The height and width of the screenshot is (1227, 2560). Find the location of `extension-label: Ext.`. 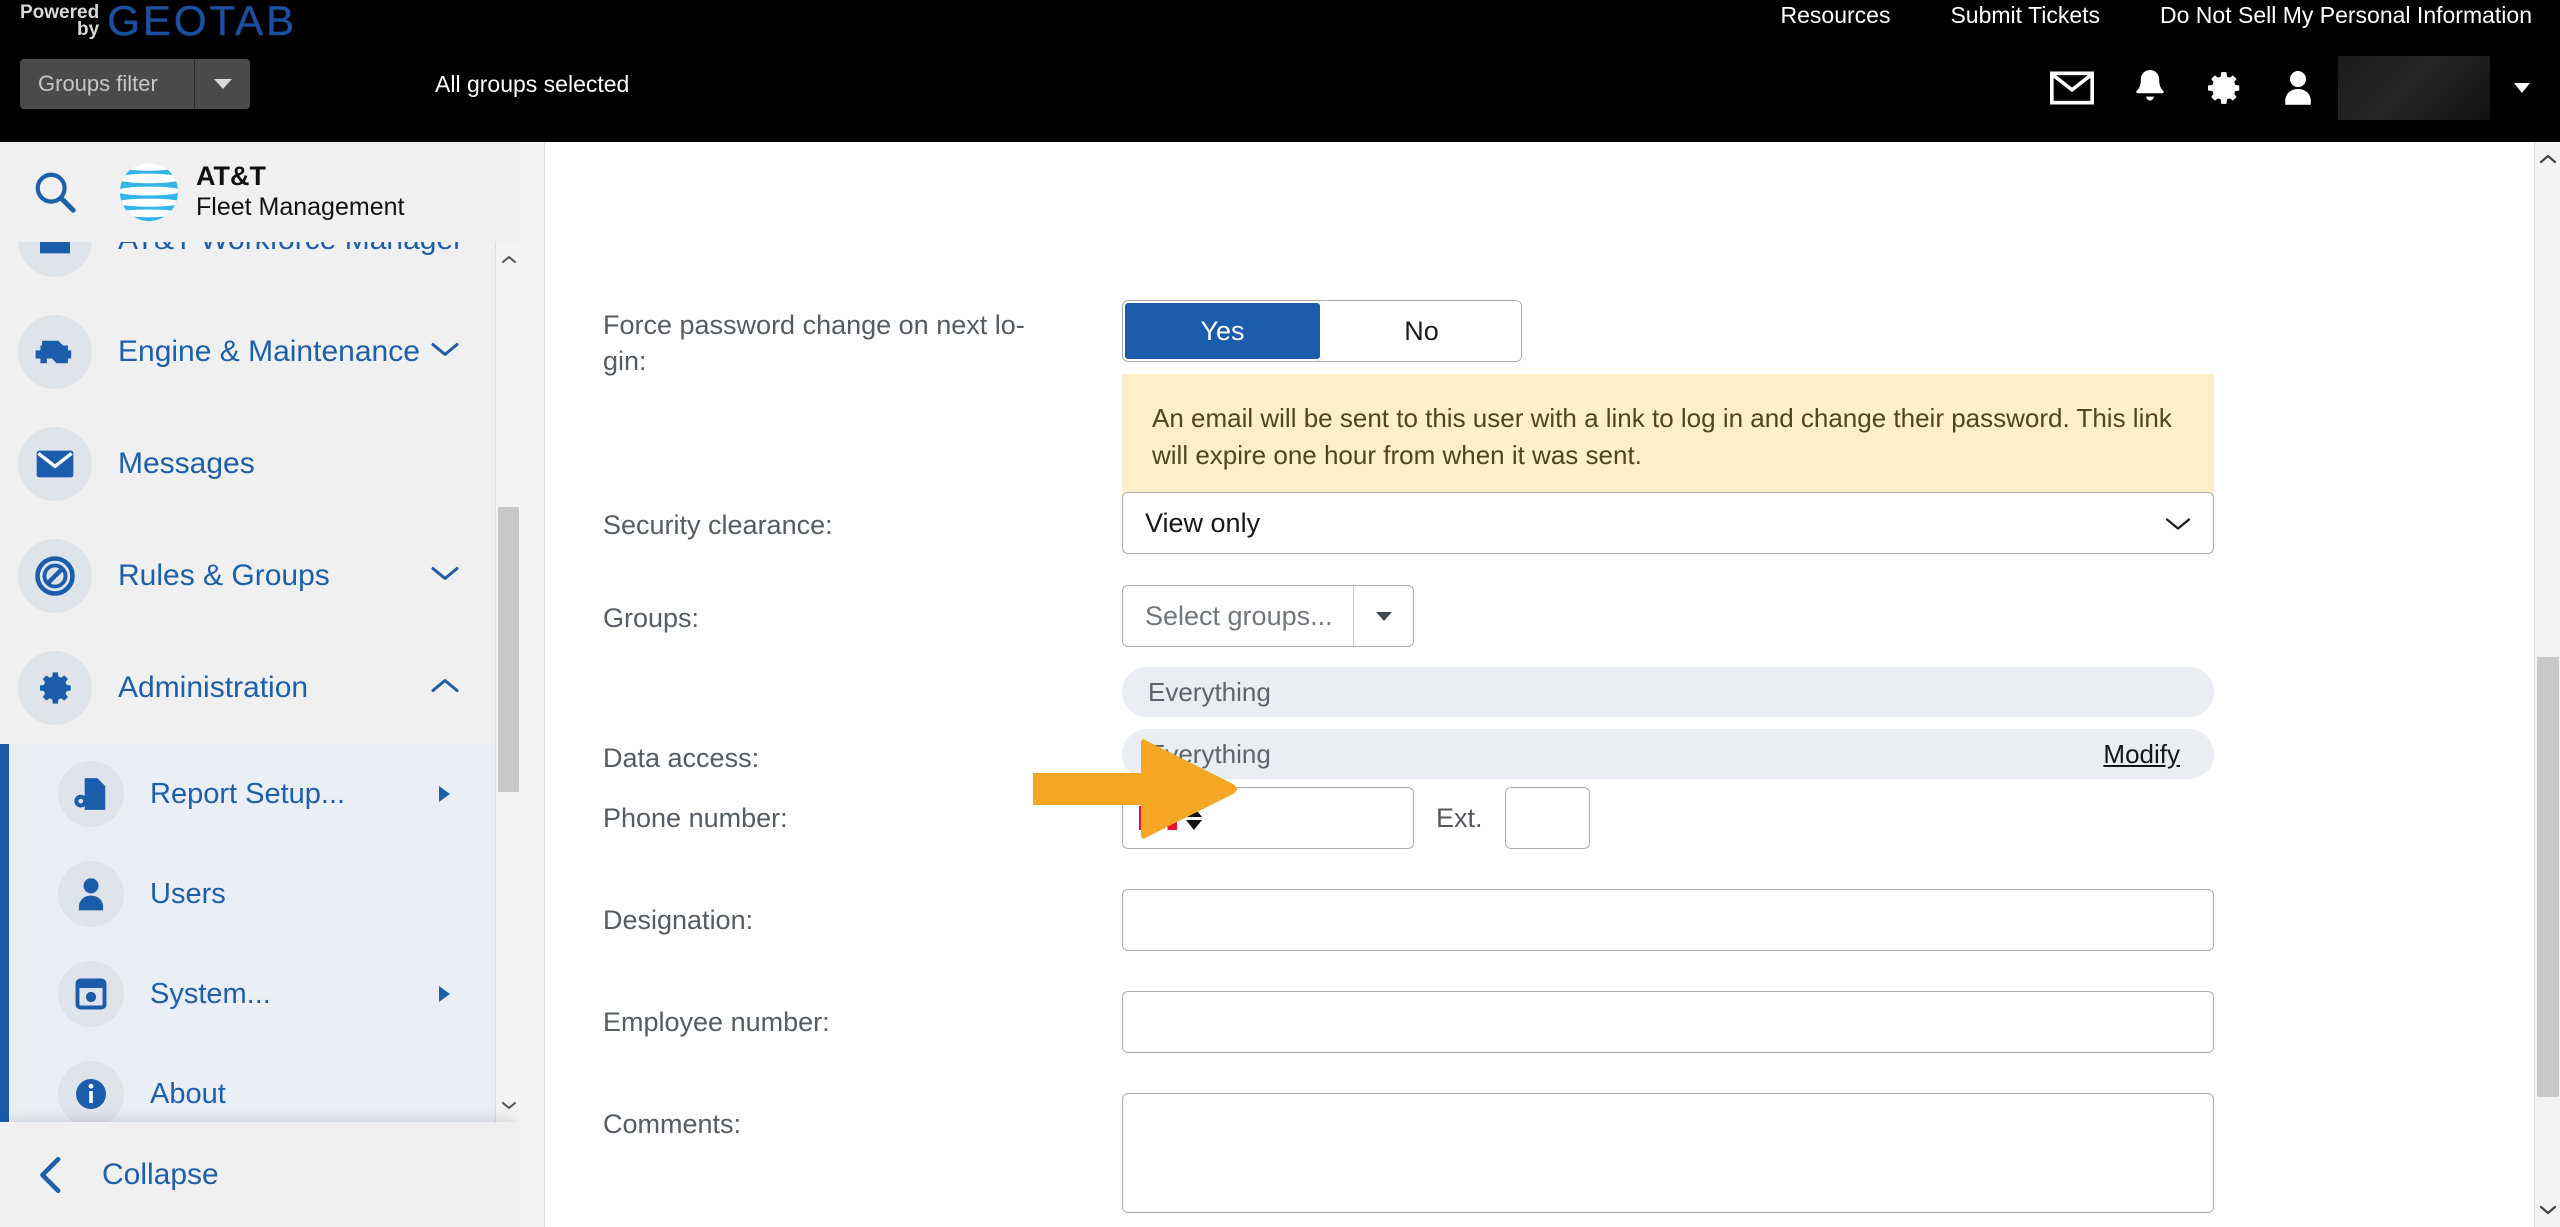

extension-label: Ext. is located at coordinates (1459, 817).